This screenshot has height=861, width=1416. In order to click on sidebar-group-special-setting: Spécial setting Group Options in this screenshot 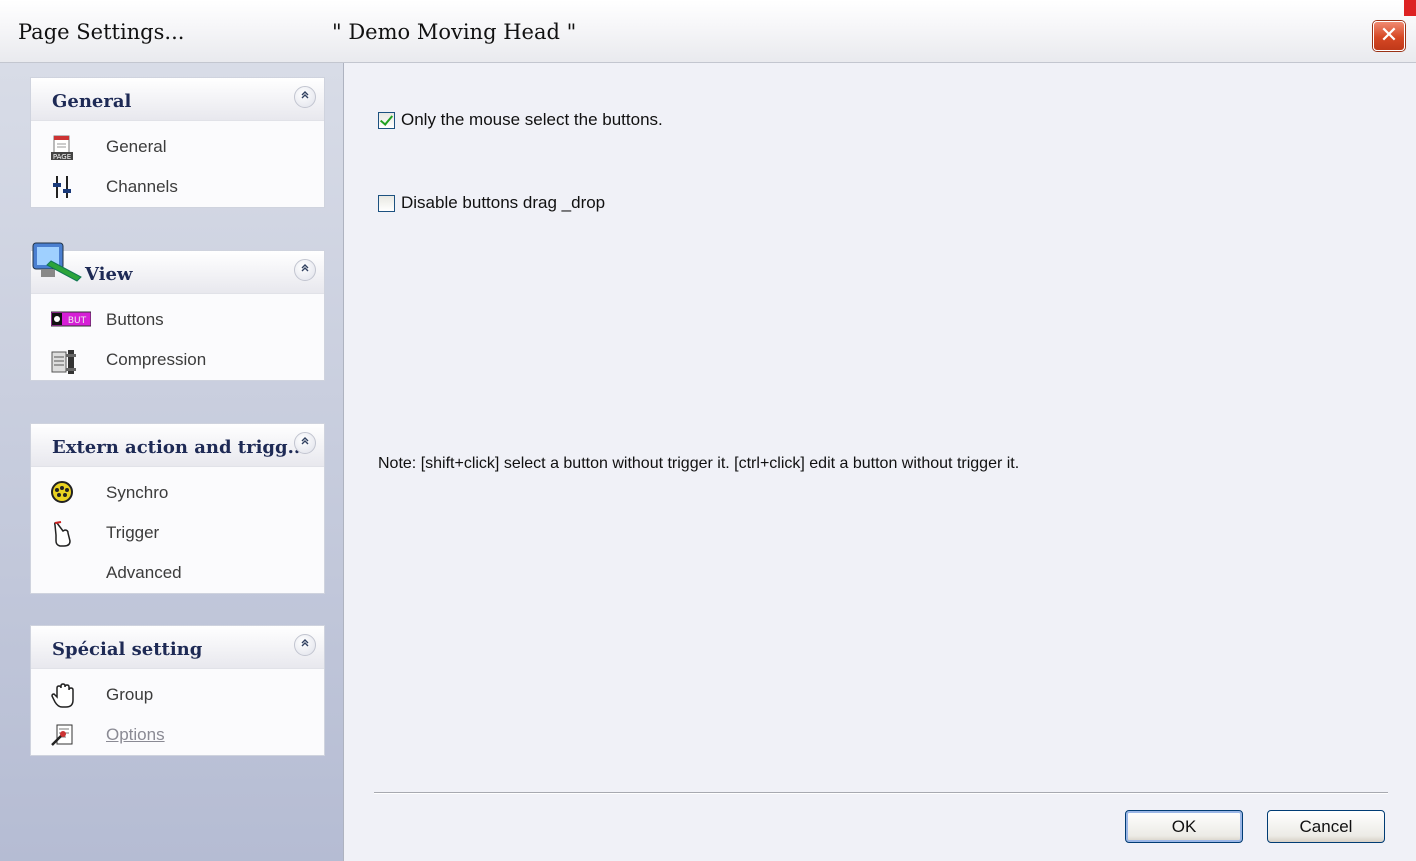, I will do `click(177, 690)`.